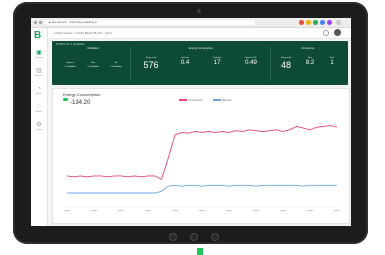  I want to click on group-title: Occupancy, so click(308, 48).